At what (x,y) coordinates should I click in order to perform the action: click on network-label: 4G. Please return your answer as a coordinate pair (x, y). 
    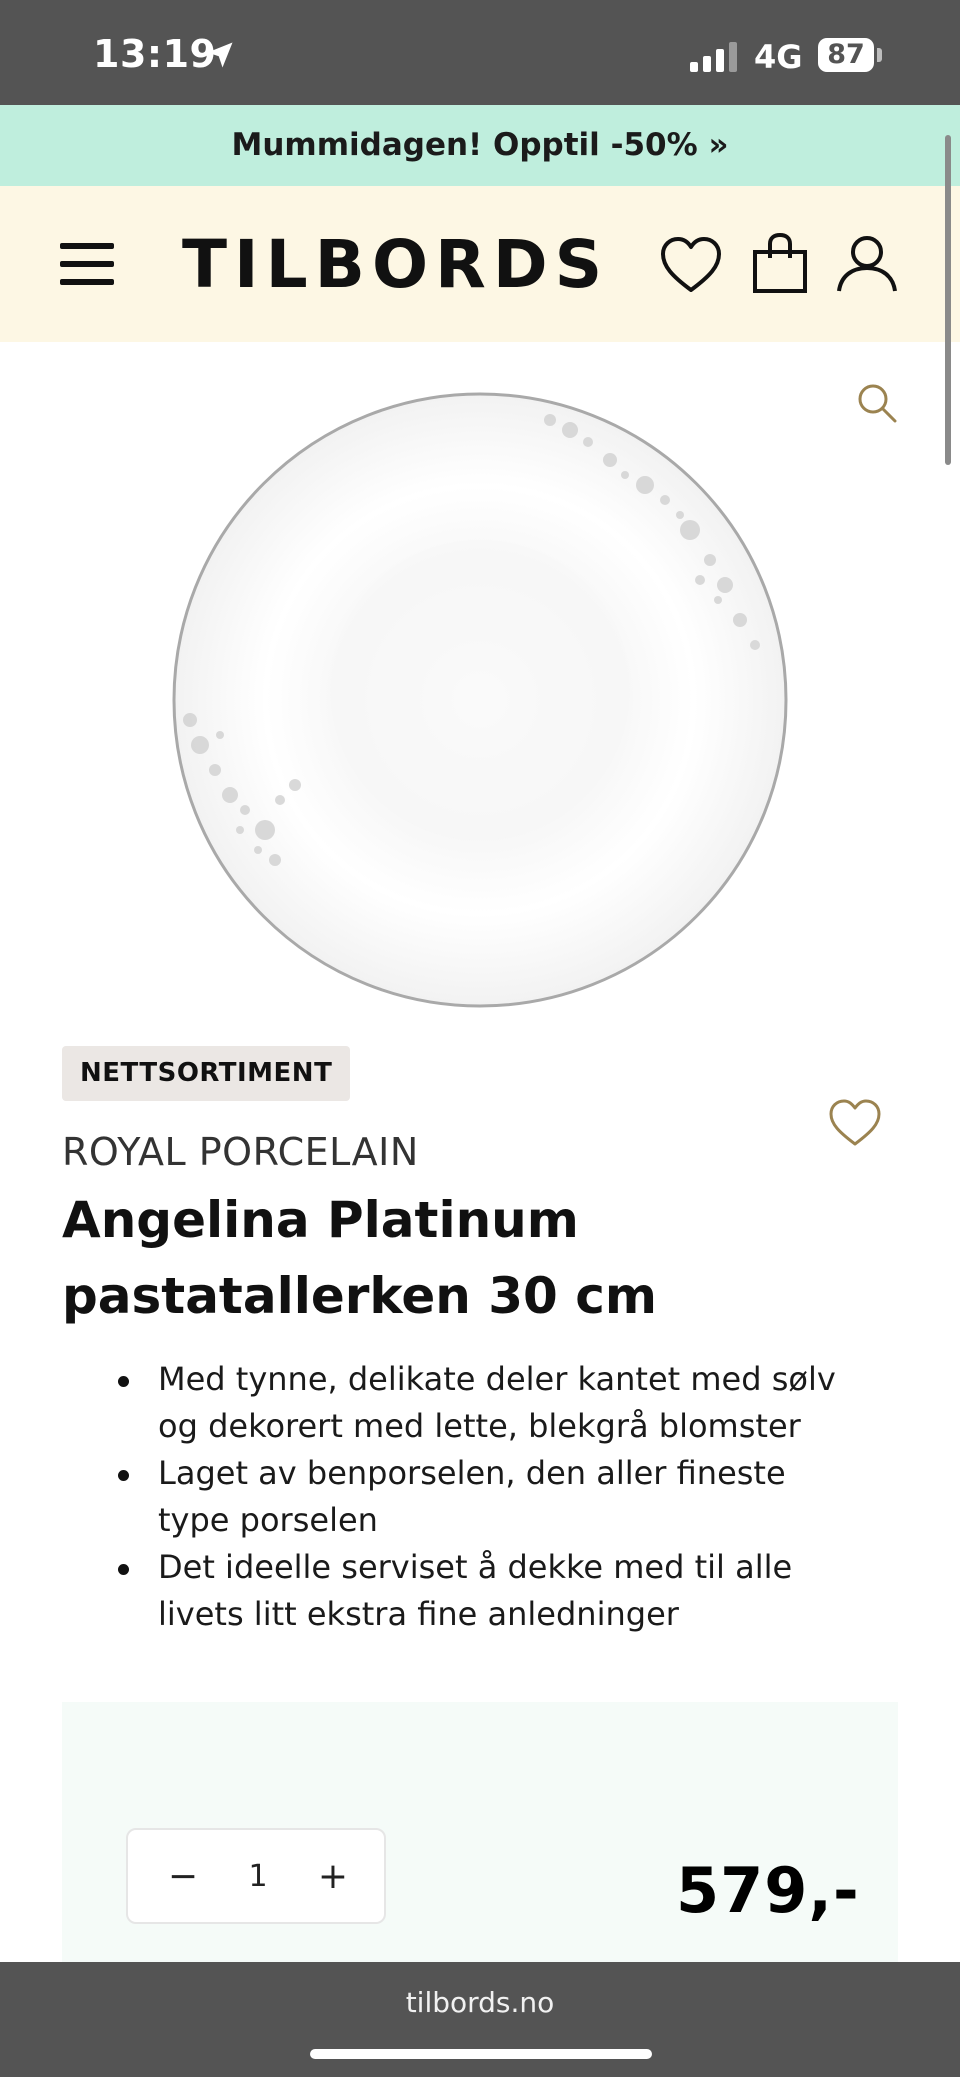
    Looking at the image, I should click on (778, 57).